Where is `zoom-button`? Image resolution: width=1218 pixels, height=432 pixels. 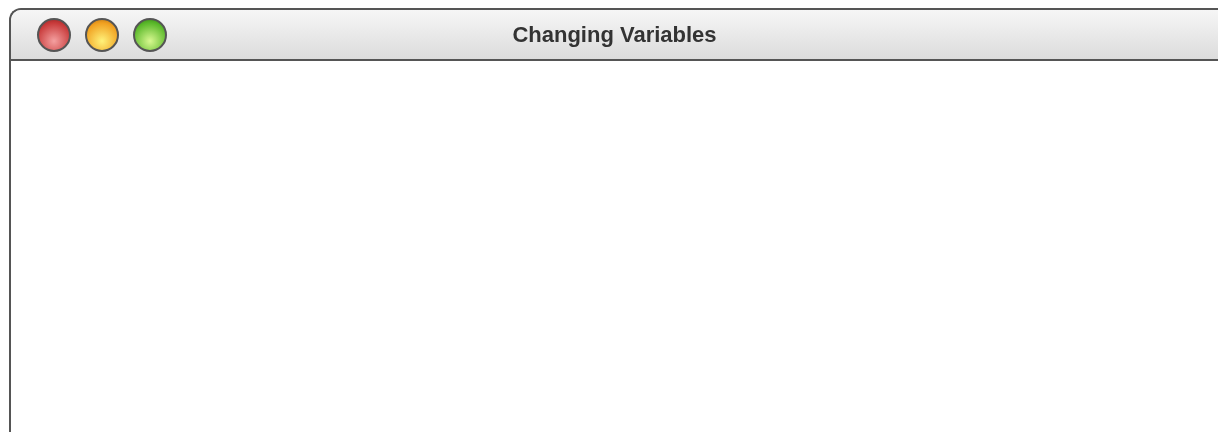
zoom-button is located at coordinates (150, 34).